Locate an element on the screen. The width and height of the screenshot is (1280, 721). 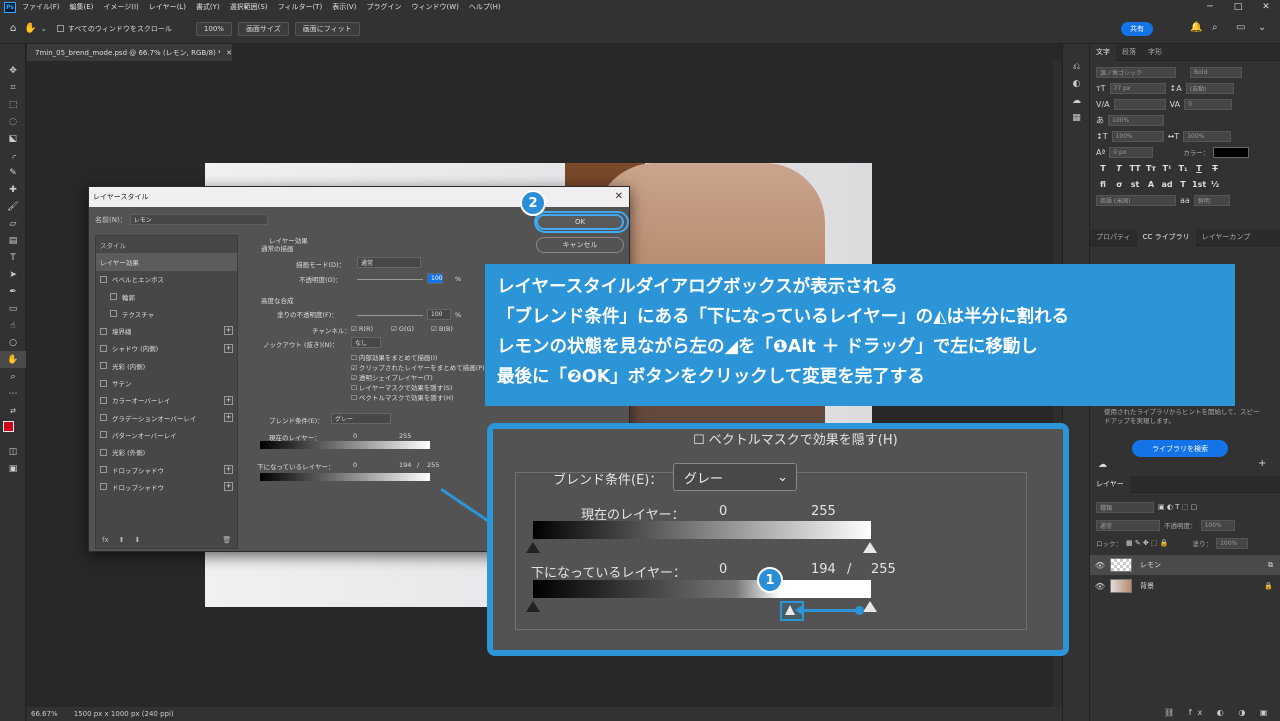
blend-if-select: グレー is located at coordinates (361, 418).